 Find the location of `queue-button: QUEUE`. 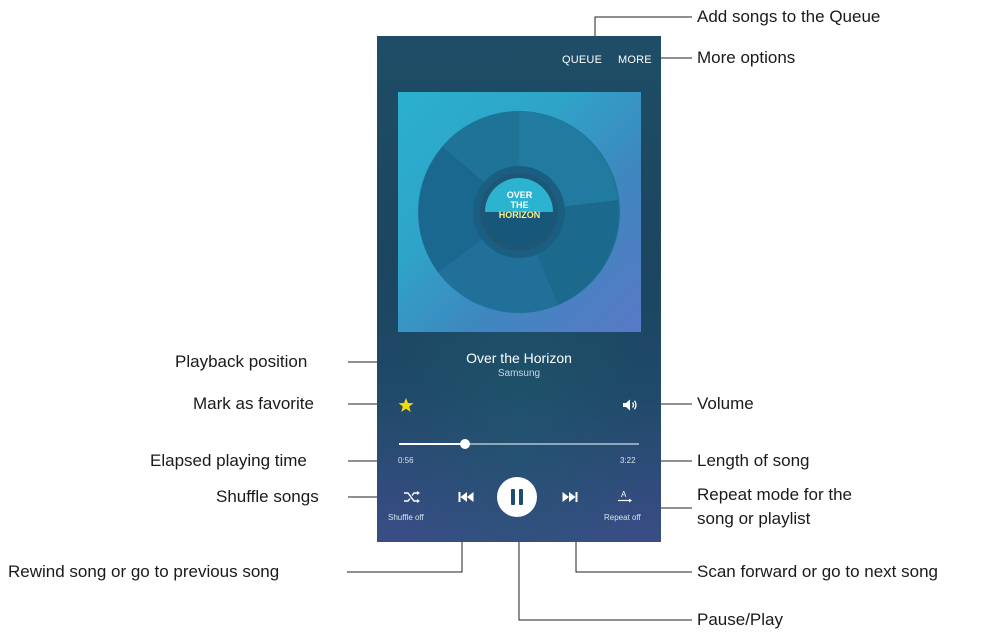

queue-button: QUEUE is located at coordinates (582, 60).